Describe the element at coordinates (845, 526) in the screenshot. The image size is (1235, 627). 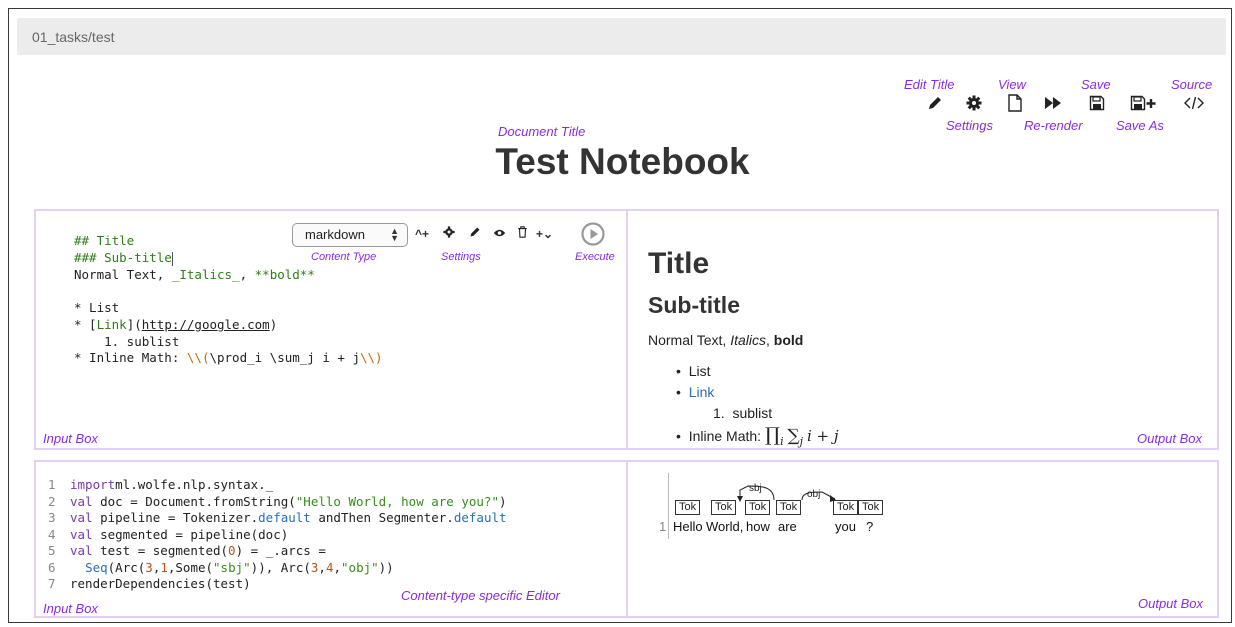
I see `token-word: you` at that location.